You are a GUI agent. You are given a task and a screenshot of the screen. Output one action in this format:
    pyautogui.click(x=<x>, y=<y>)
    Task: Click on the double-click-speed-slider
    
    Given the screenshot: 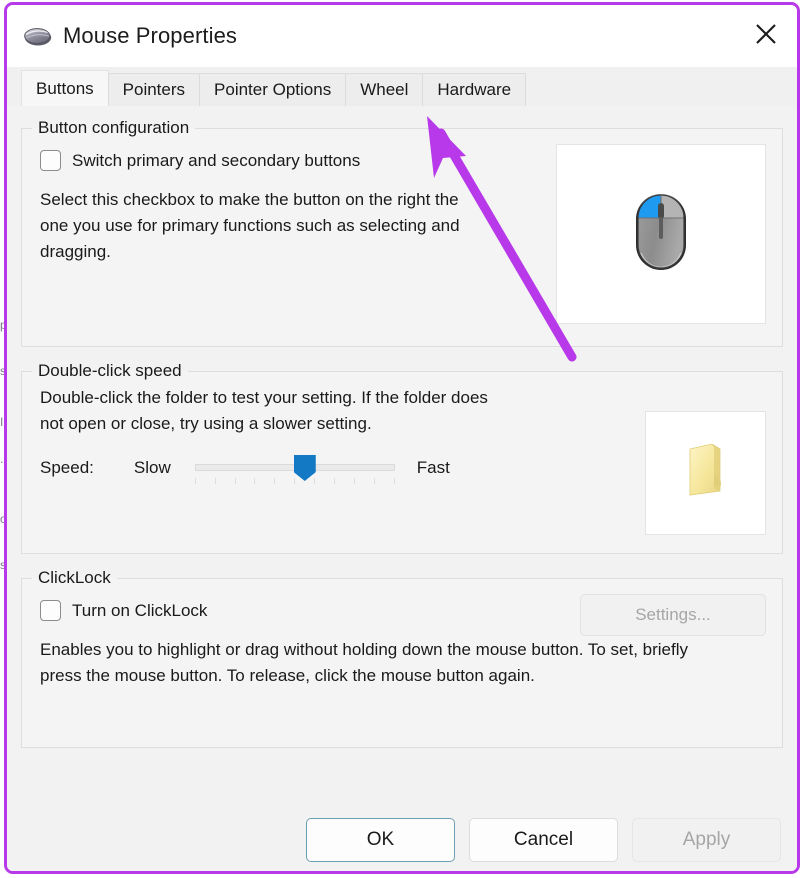 What is the action you would take?
    pyautogui.click(x=294, y=468)
    